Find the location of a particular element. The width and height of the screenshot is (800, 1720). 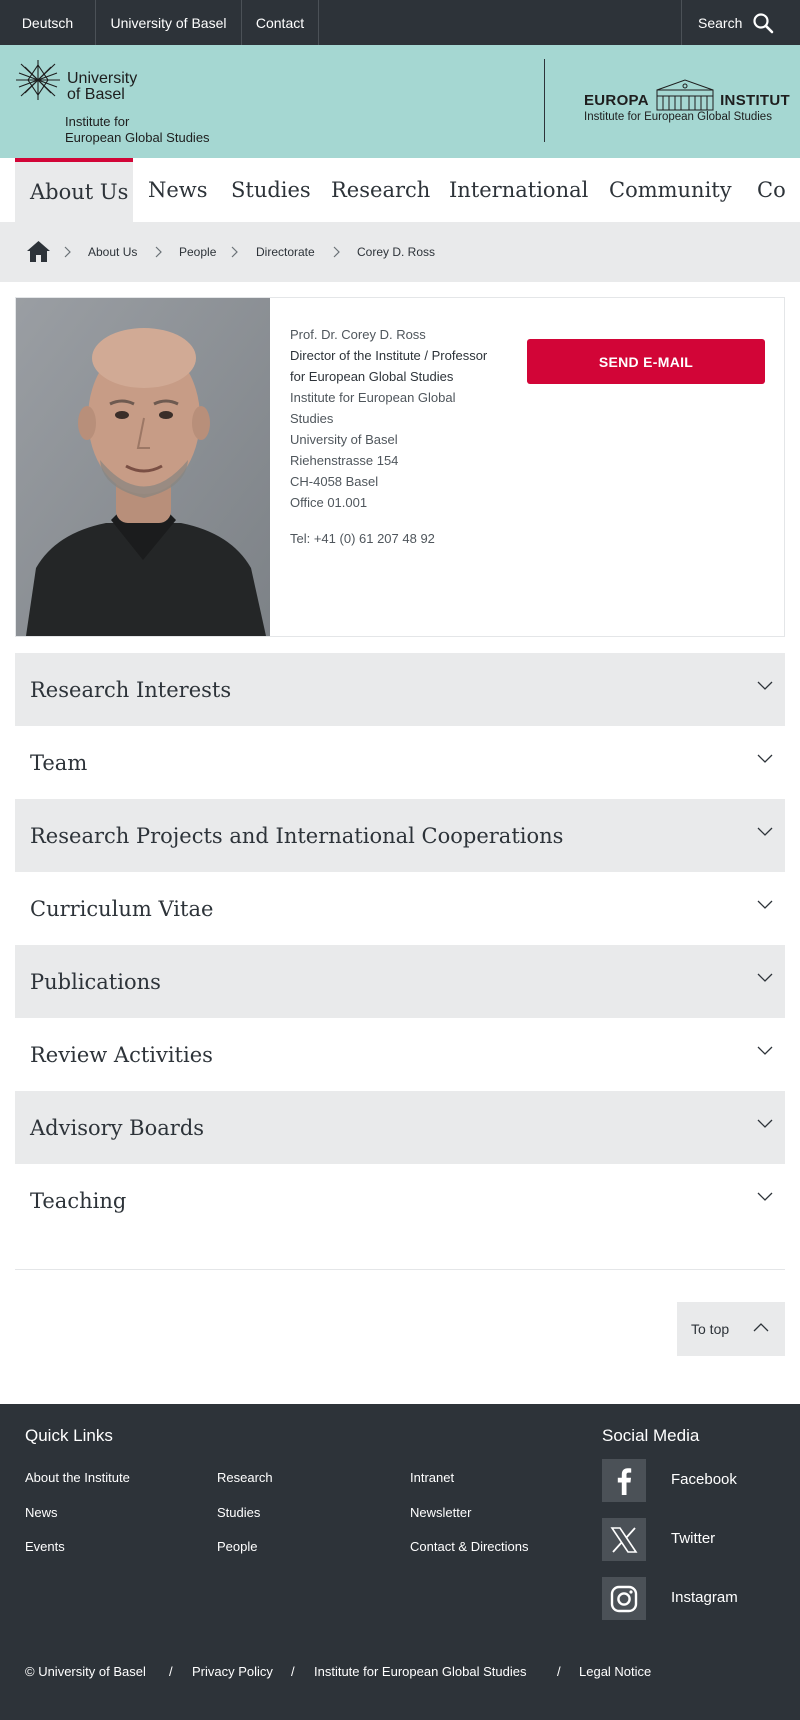

footer-link-events: Events is located at coordinates (45, 1546).